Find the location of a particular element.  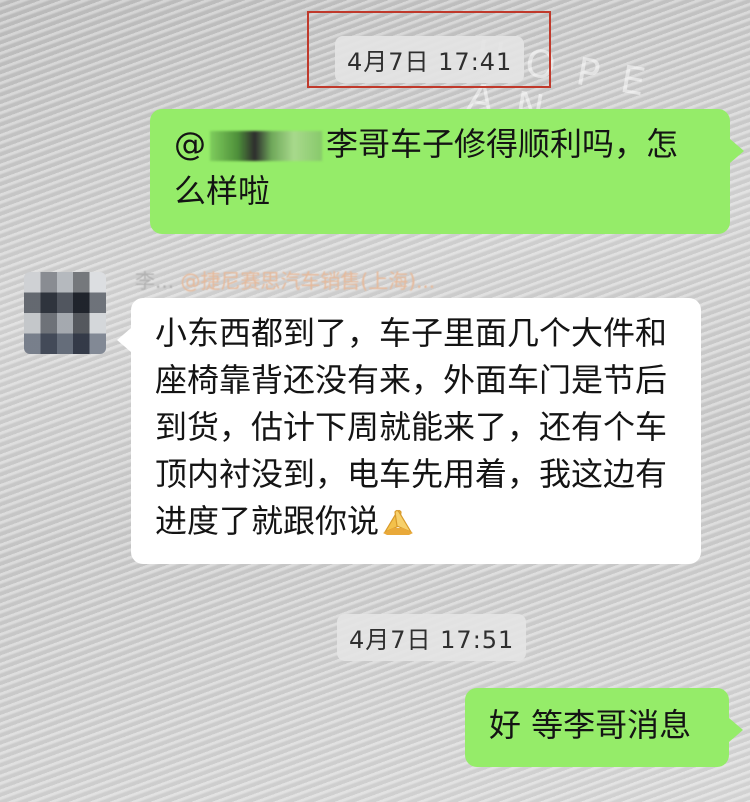

message-text: 好 等李哥消息 is located at coordinates (590, 725).